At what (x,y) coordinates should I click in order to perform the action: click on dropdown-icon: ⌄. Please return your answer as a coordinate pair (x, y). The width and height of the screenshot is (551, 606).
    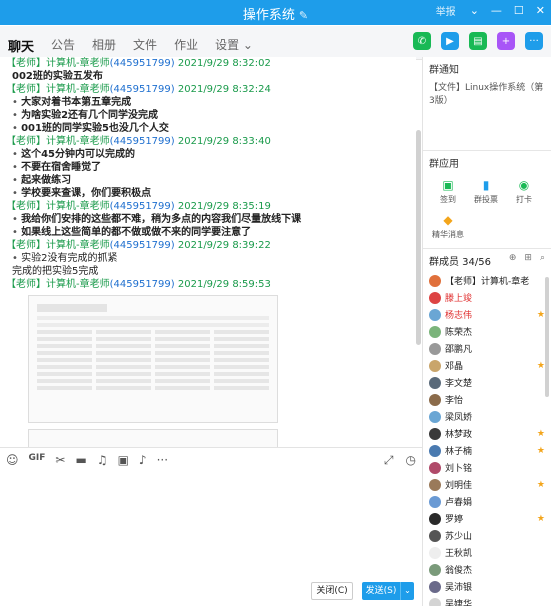
    Looking at the image, I should click on (474, 10).